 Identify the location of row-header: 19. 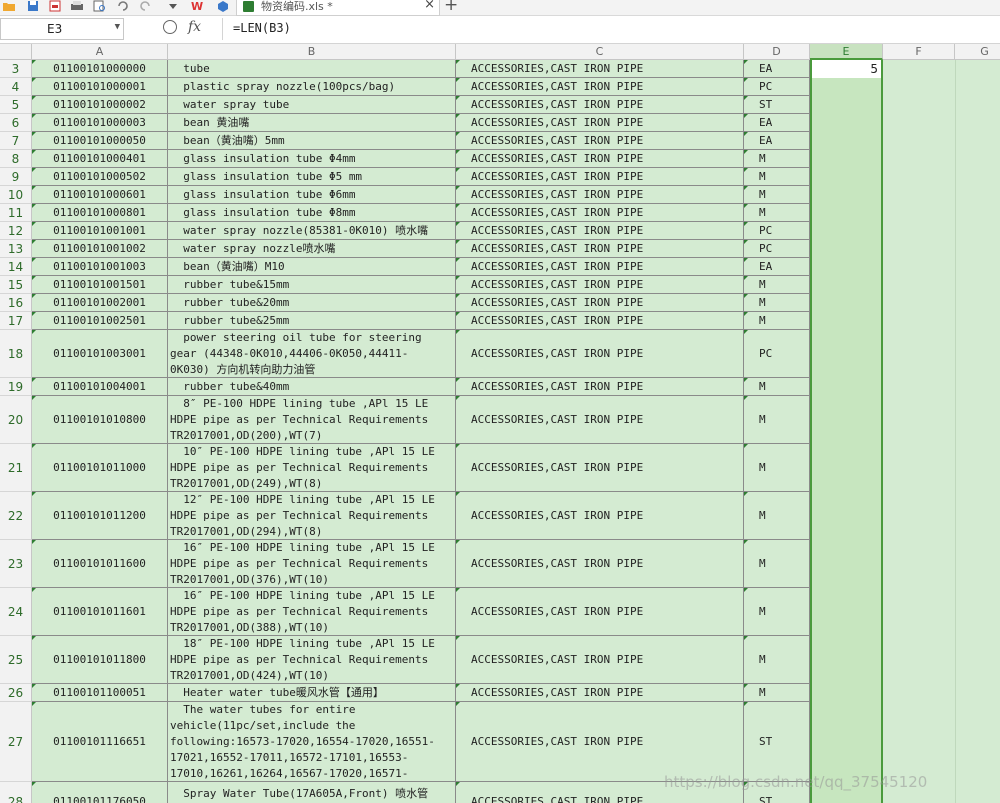
(16, 387).